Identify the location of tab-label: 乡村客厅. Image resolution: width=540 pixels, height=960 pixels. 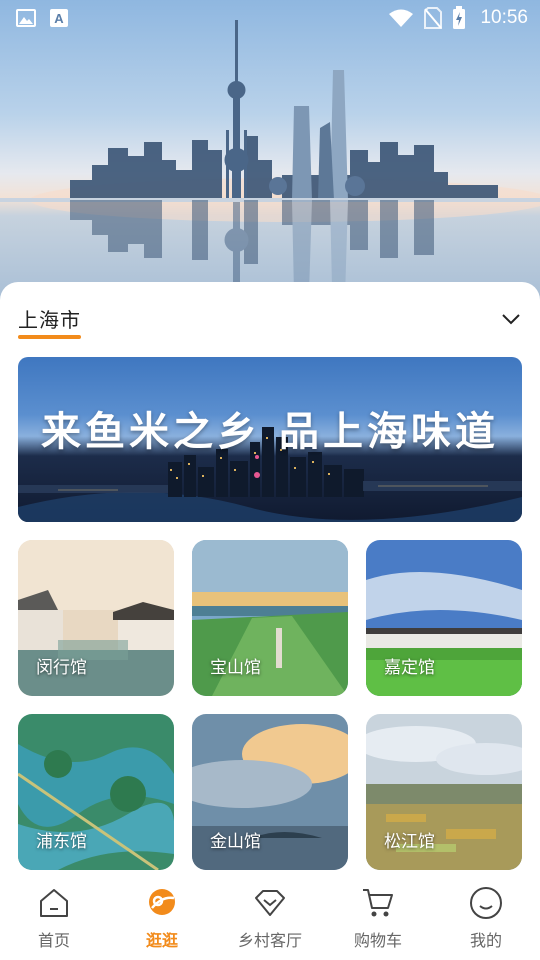
(269, 940).